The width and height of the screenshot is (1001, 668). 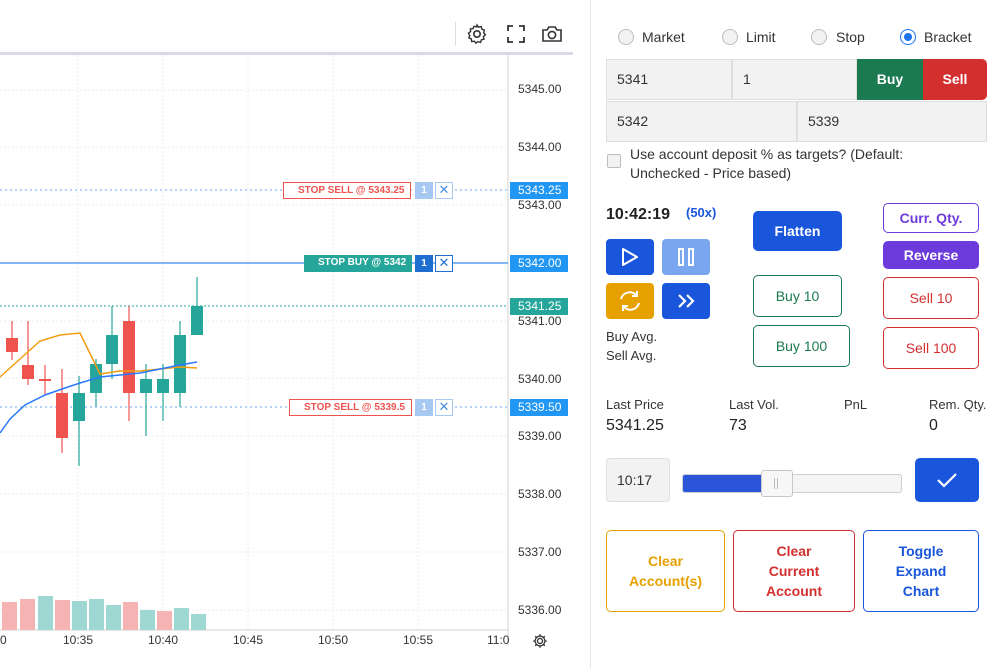 I want to click on refresh-button, so click(x=630, y=301).